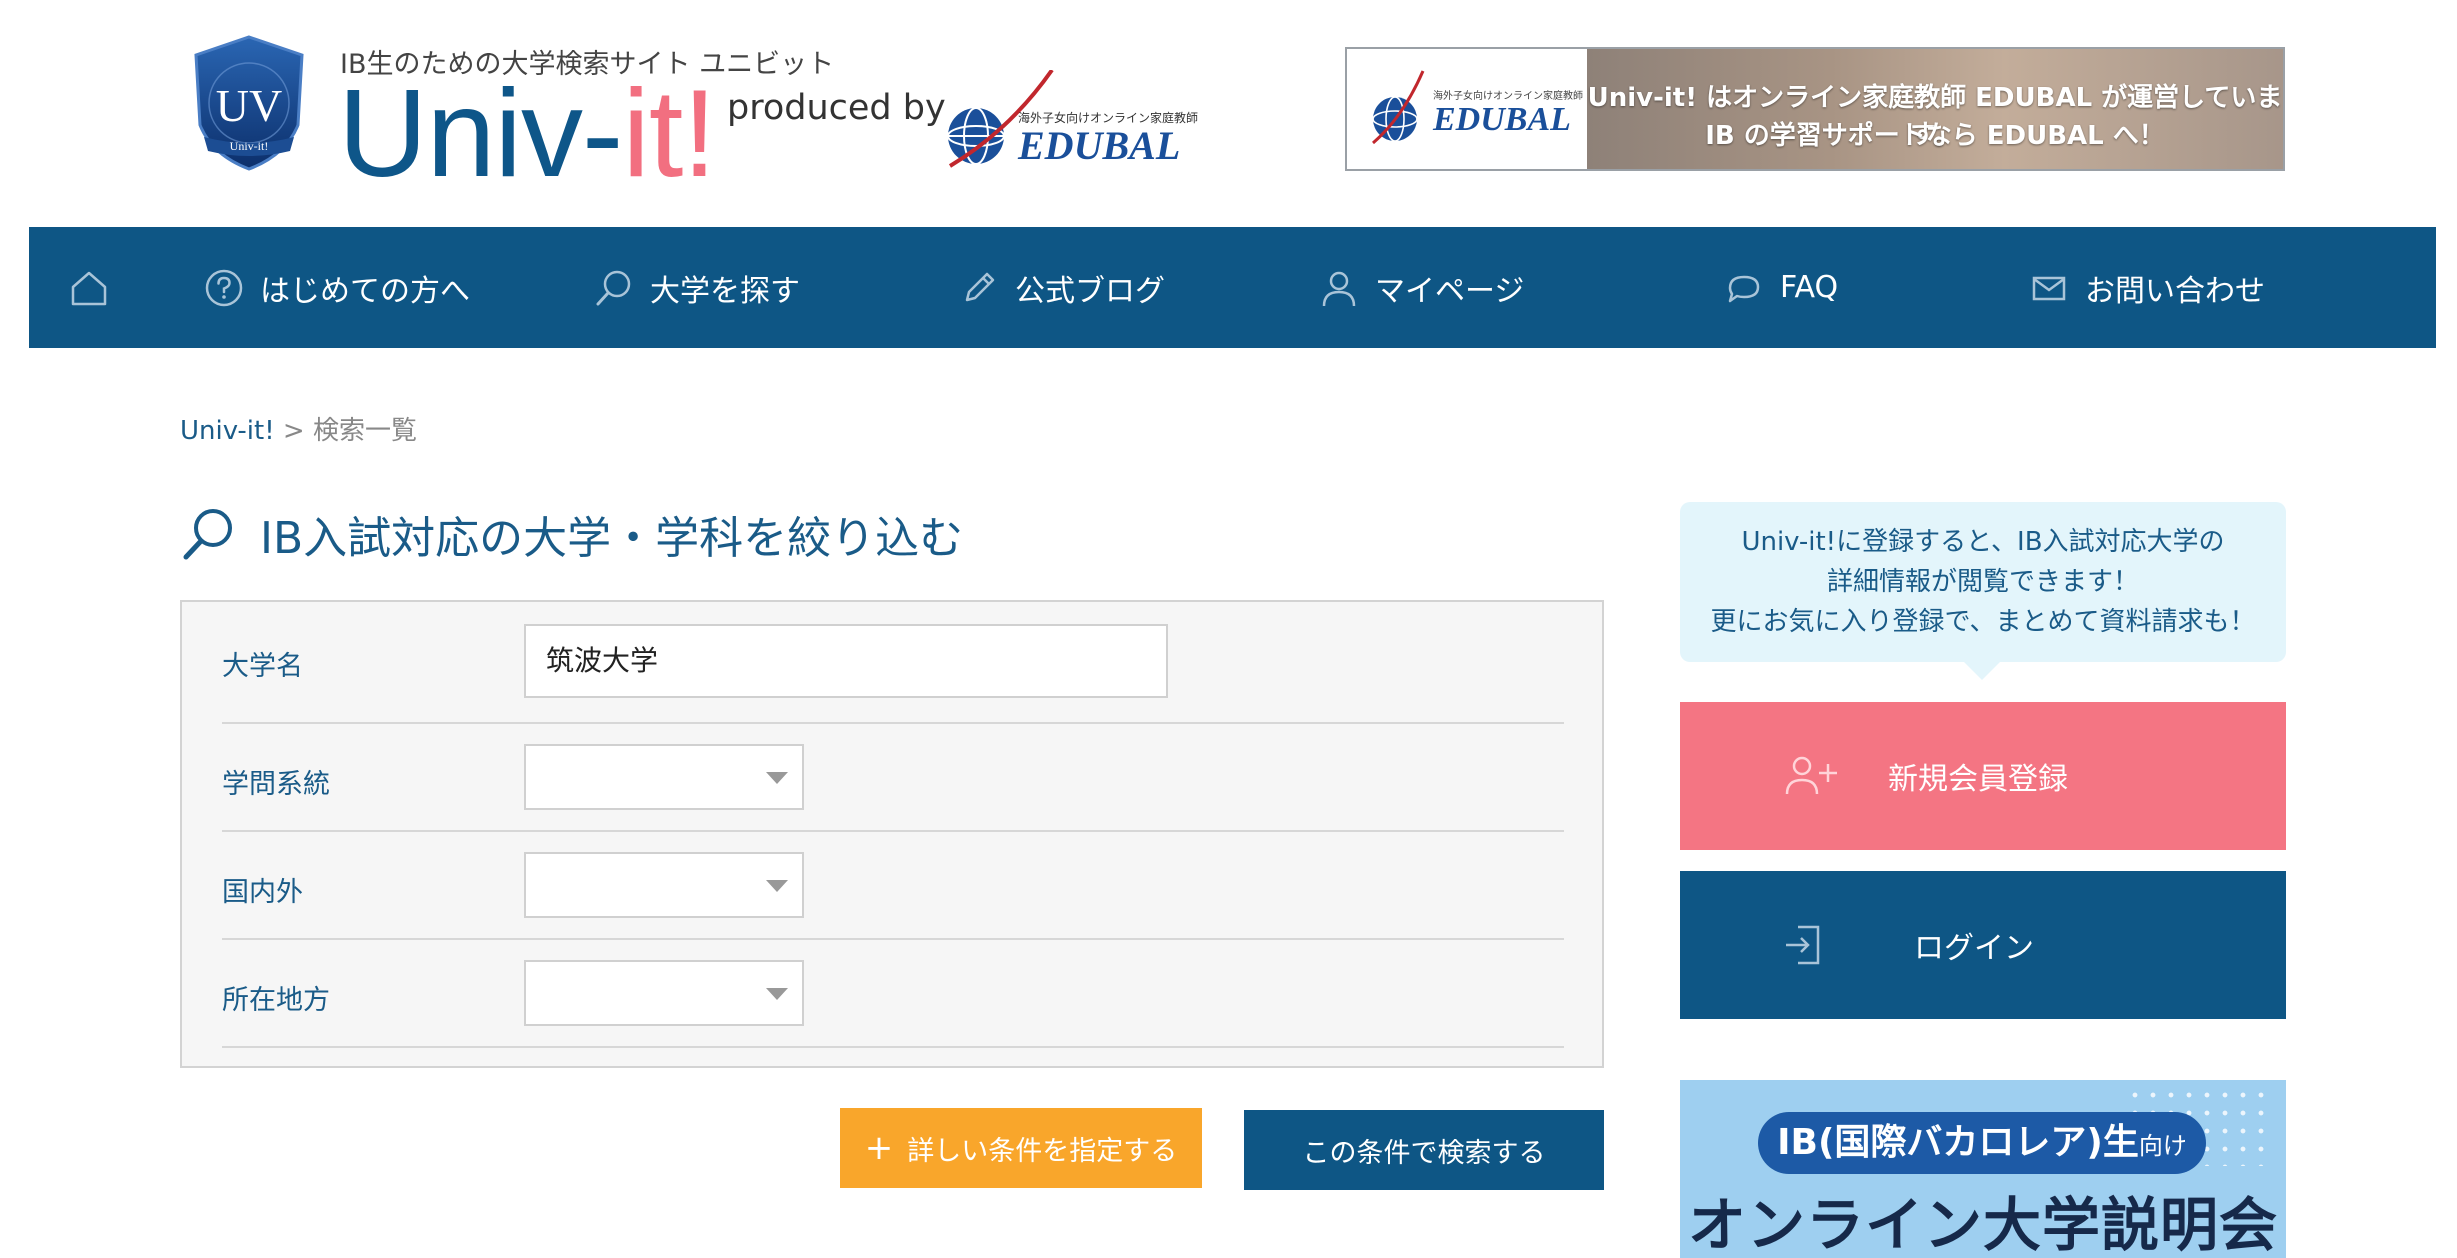 This screenshot has height=1258, width=2457. What do you see at coordinates (1982, 1224) in the screenshot?
I see `promo-headline: オンライン大学説明会` at bounding box center [1982, 1224].